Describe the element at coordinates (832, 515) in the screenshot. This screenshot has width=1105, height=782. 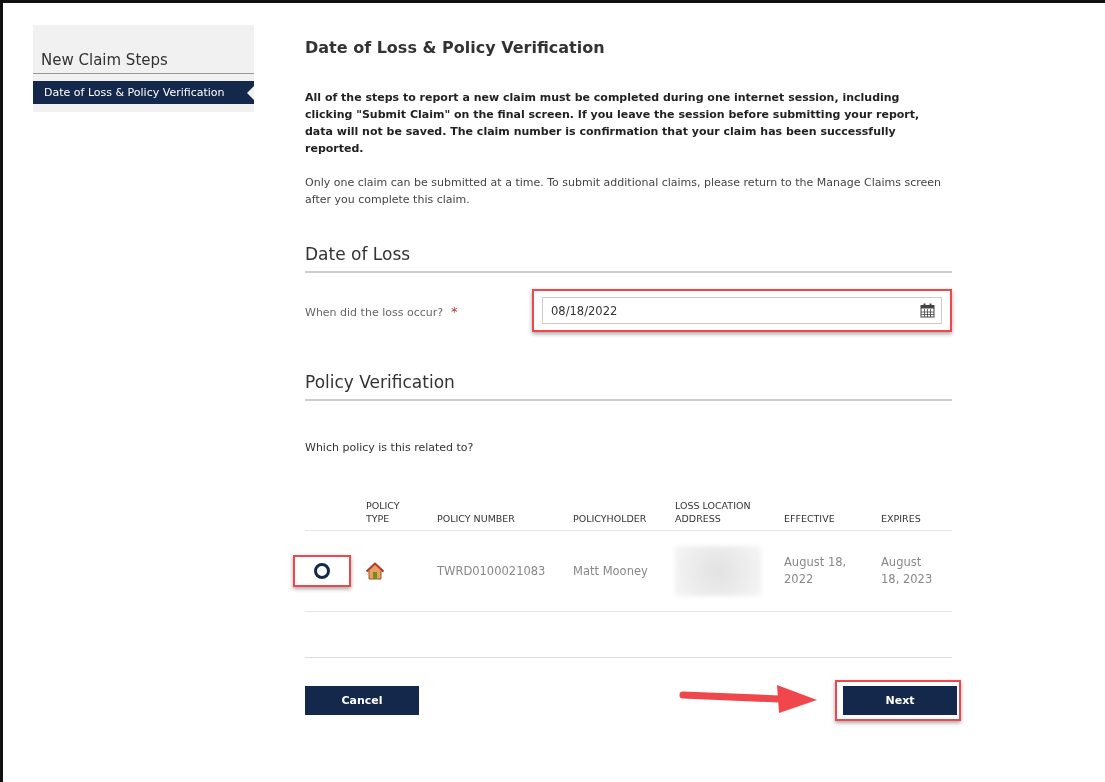
I see `column-header: EFFECTIVE` at that location.